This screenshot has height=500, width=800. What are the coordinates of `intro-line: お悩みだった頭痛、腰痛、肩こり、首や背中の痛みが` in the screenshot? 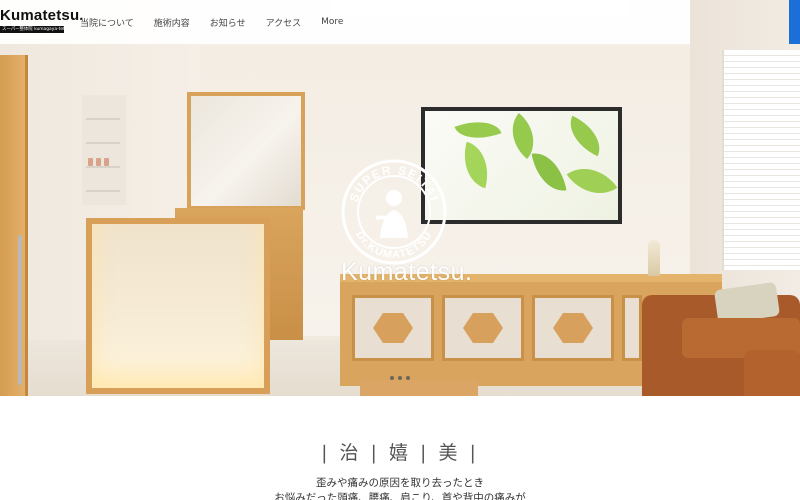 It's located at (400, 496).